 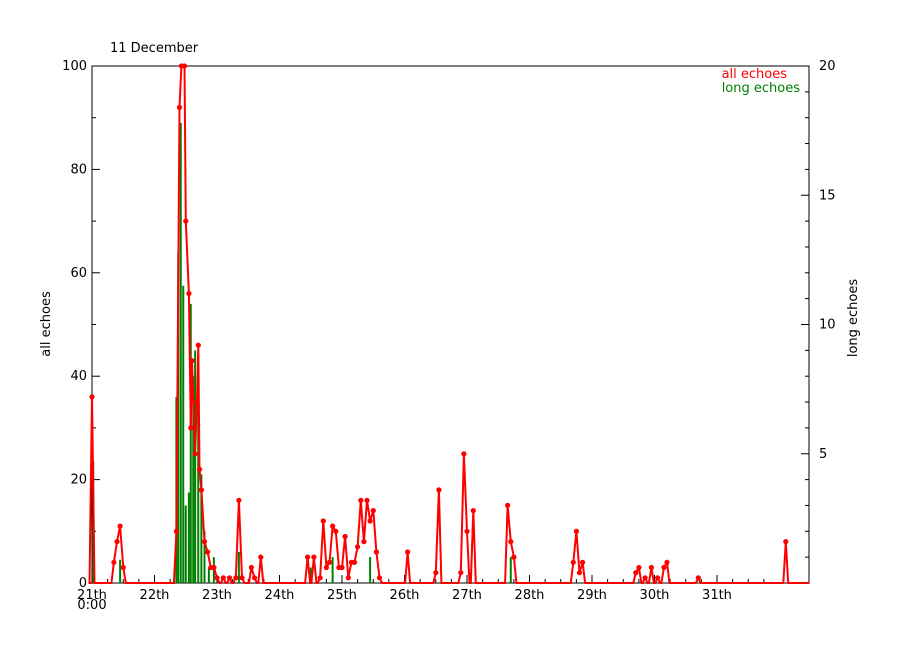 What do you see at coordinates (823, 454) in the screenshot?
I see `right-tick-label: 5` at bounding box center [823, 454].